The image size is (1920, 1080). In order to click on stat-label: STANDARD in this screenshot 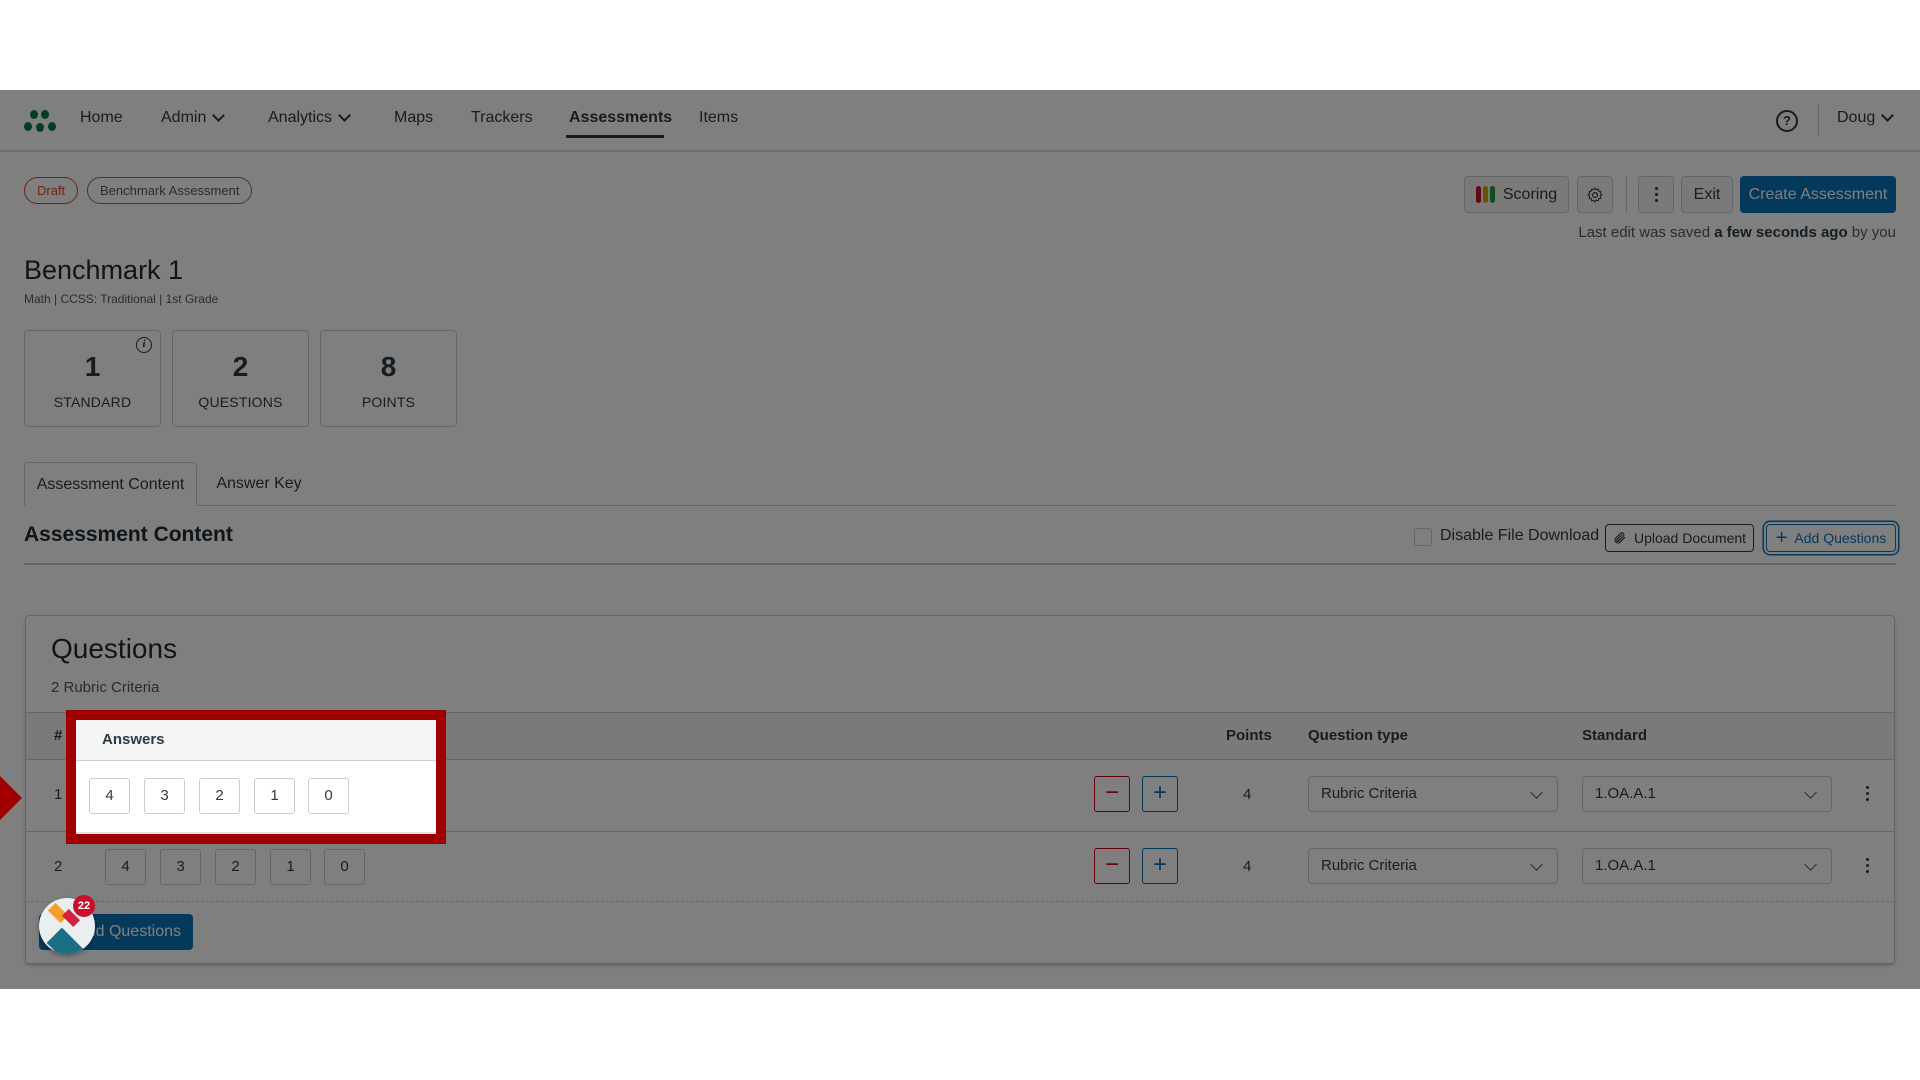, I will do `click(92, 402)`.